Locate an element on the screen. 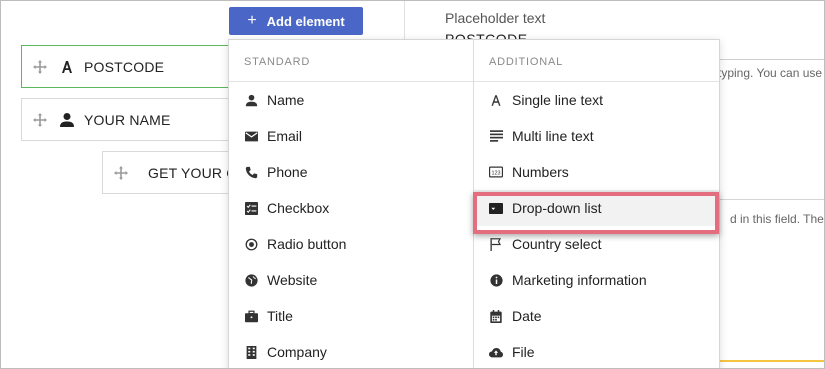 Image resolution: width=825 pixels, height=369 pixels. calendar-icon is located at coordinates (496, 316).